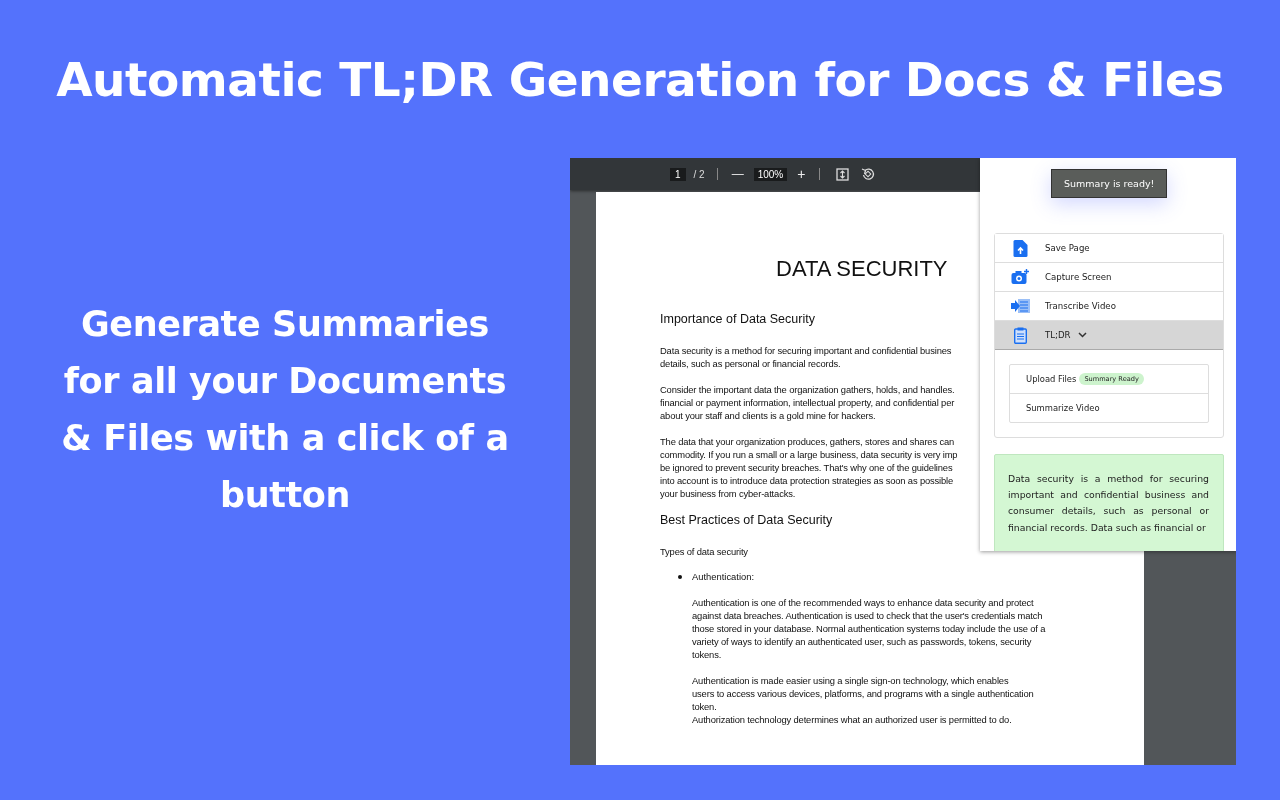  I want to click on text-line: token., so click(704, 706).